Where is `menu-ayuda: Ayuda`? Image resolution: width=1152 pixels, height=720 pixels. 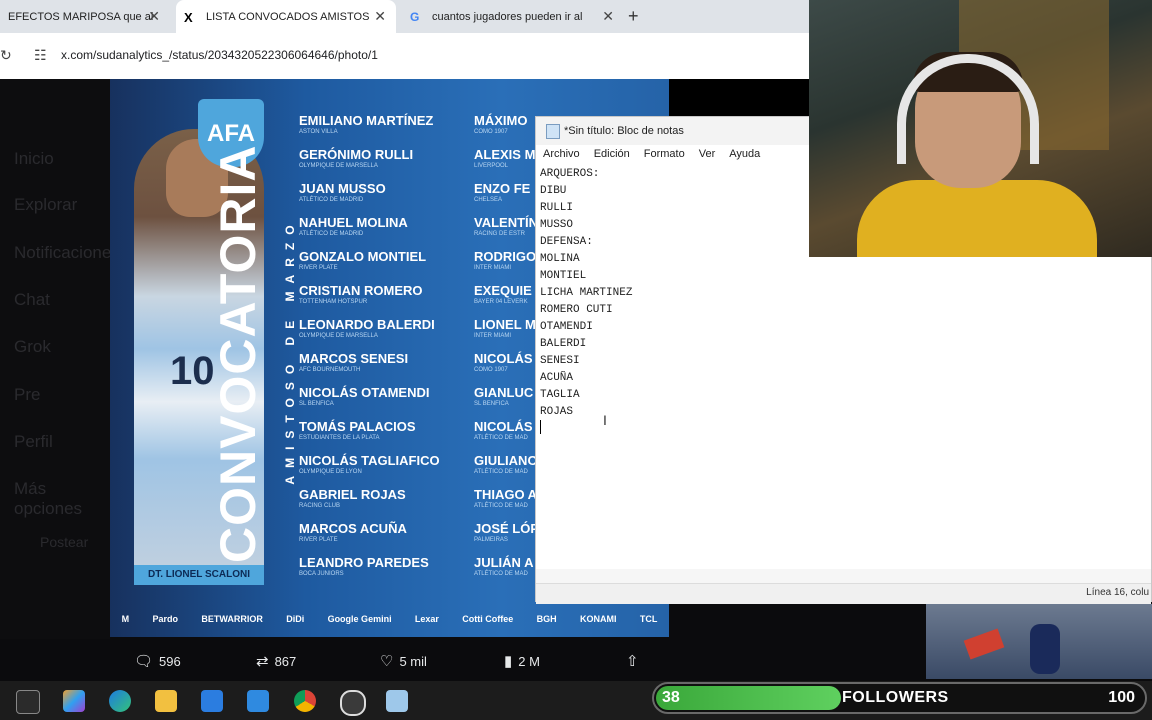 menu-ayuda: Ayuda is located at coordinates (744, 156).